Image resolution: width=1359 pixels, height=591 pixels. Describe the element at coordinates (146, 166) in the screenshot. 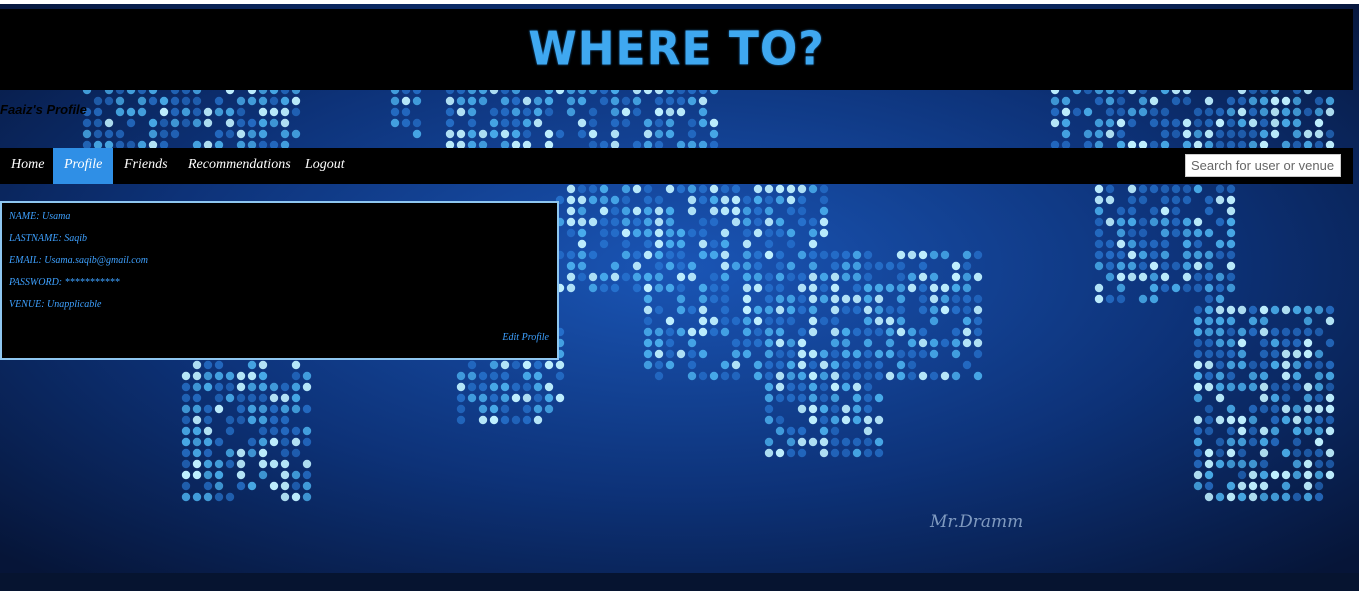

I see `nav-item-friends: Friends` at that location.